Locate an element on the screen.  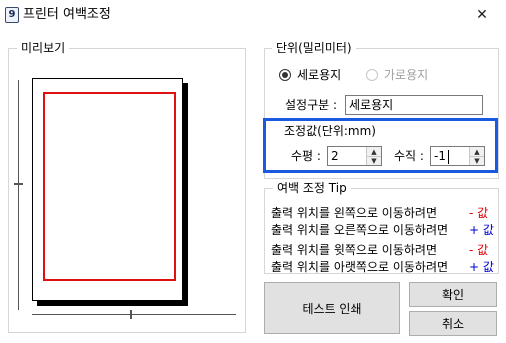
setting-label: 설정구분 : is located at coordinates (311, 105).